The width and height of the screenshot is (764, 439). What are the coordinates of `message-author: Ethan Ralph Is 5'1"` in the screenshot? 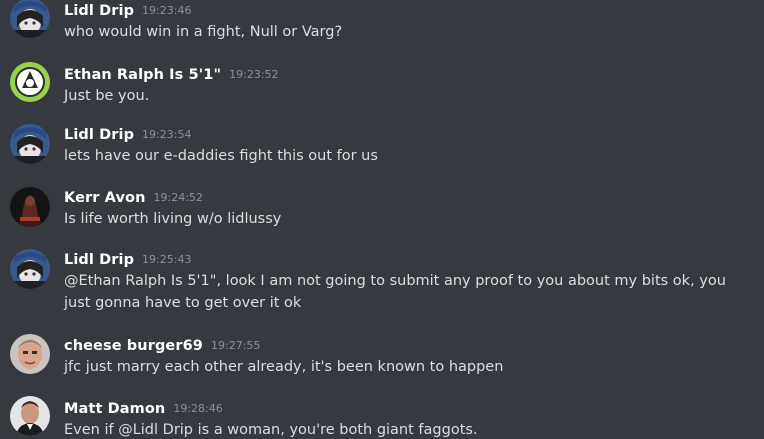 It's located at (142, 75).